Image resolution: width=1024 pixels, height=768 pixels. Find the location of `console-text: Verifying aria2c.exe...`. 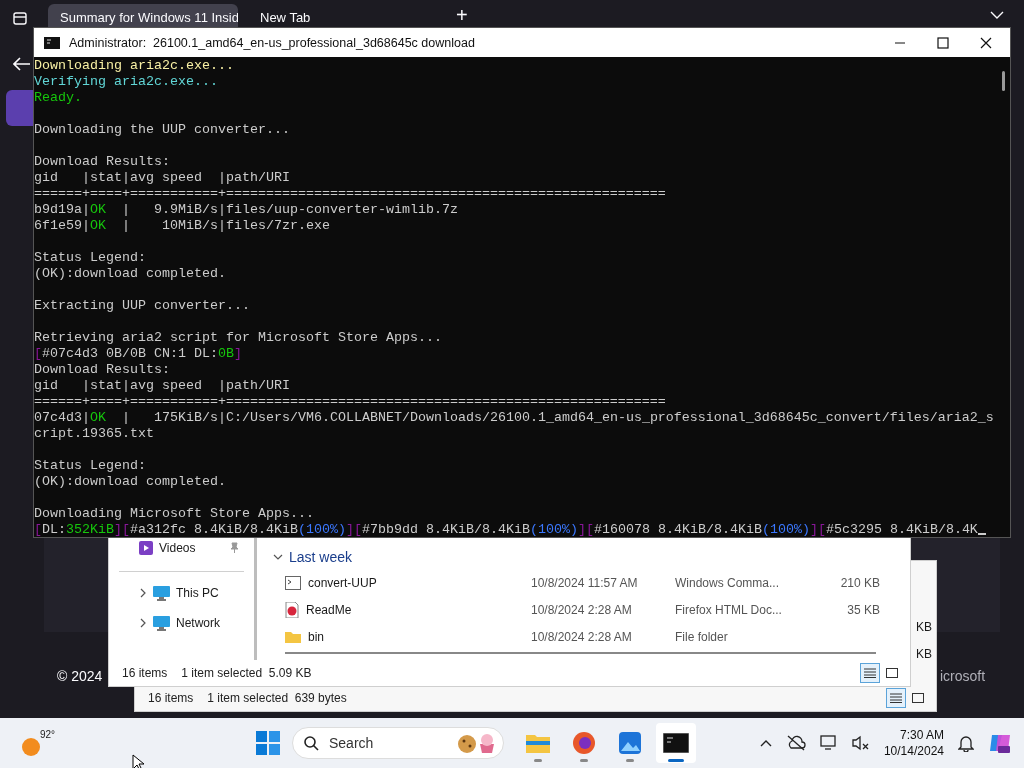

console-text: Verifying aria2c.exe... is located at coordinates (126, 81).